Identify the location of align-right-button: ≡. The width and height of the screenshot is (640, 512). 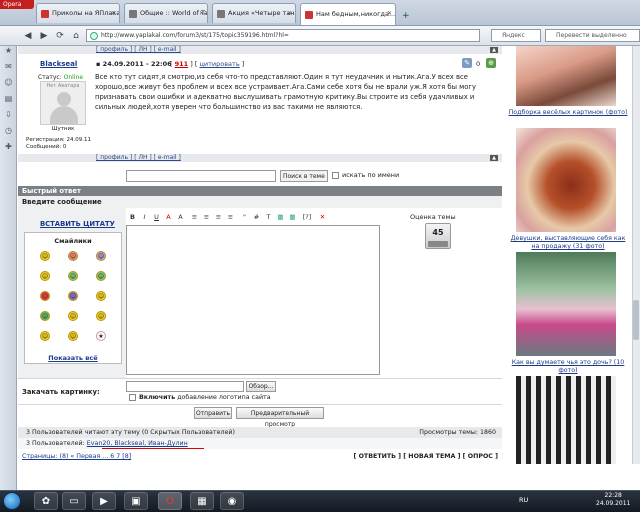
(218, 217).